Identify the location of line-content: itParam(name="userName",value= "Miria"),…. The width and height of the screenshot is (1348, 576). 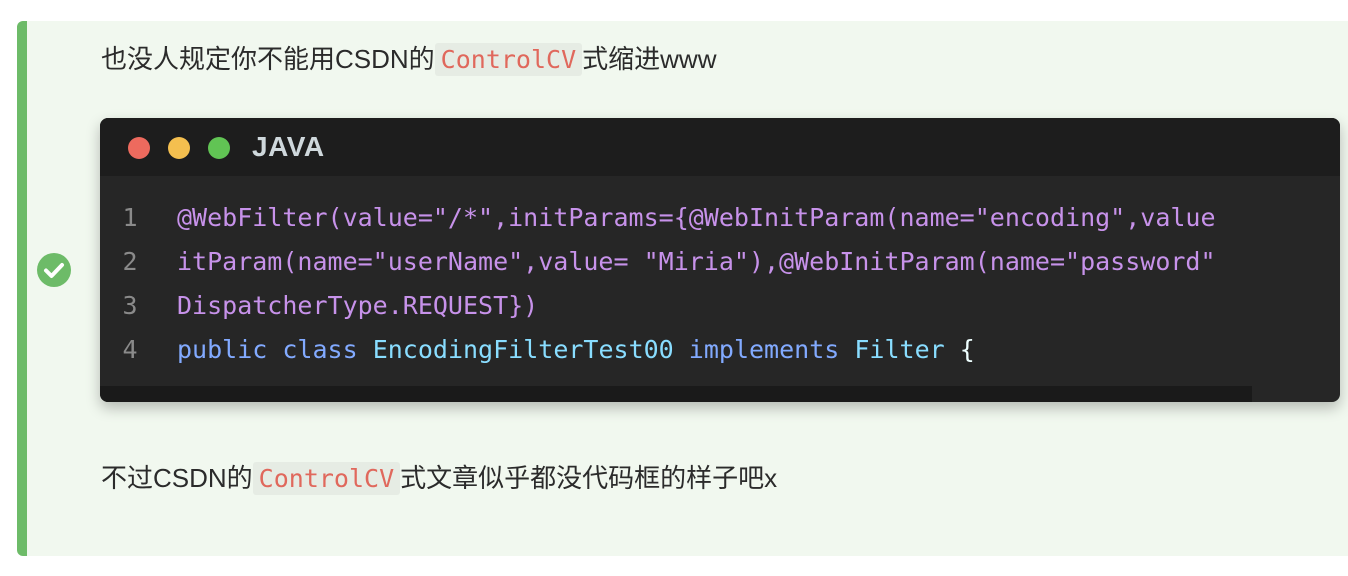
(696, 261).